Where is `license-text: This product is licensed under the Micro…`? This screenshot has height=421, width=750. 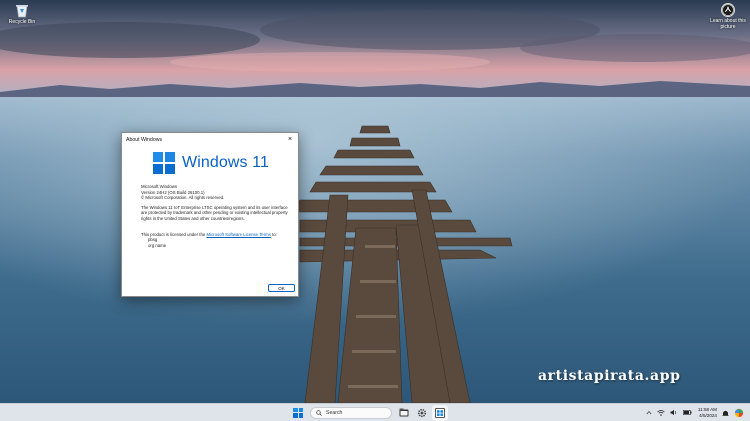
license-text: This product is licensed under the Micro… is located at coordinates (217, 235).